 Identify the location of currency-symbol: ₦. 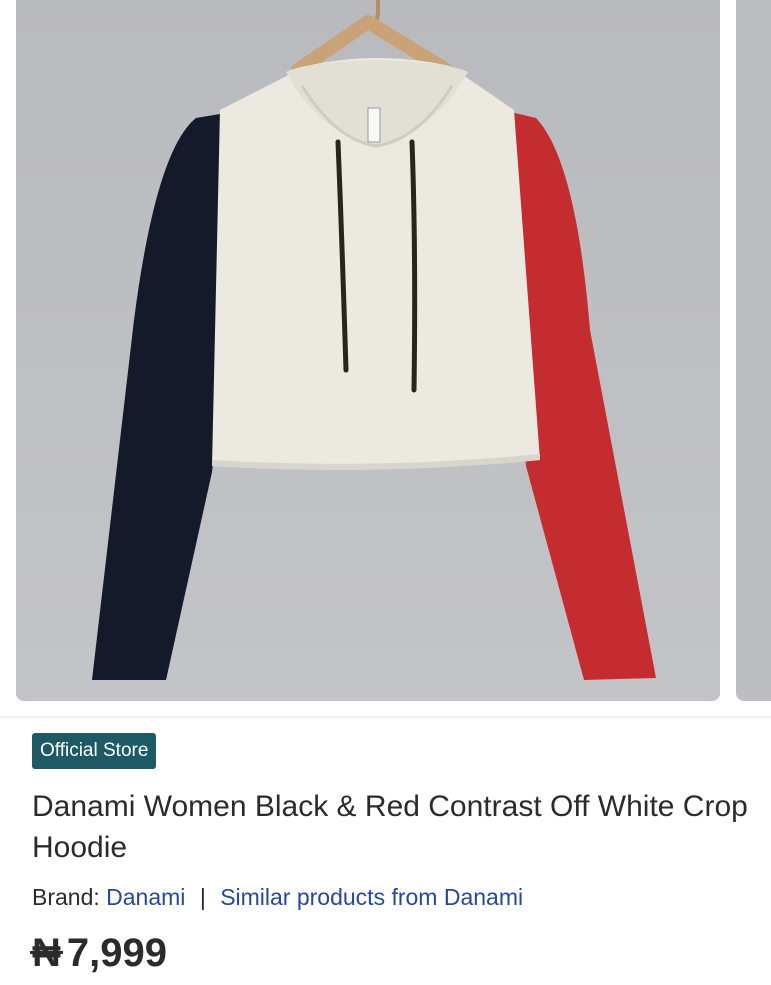
(46, 953).